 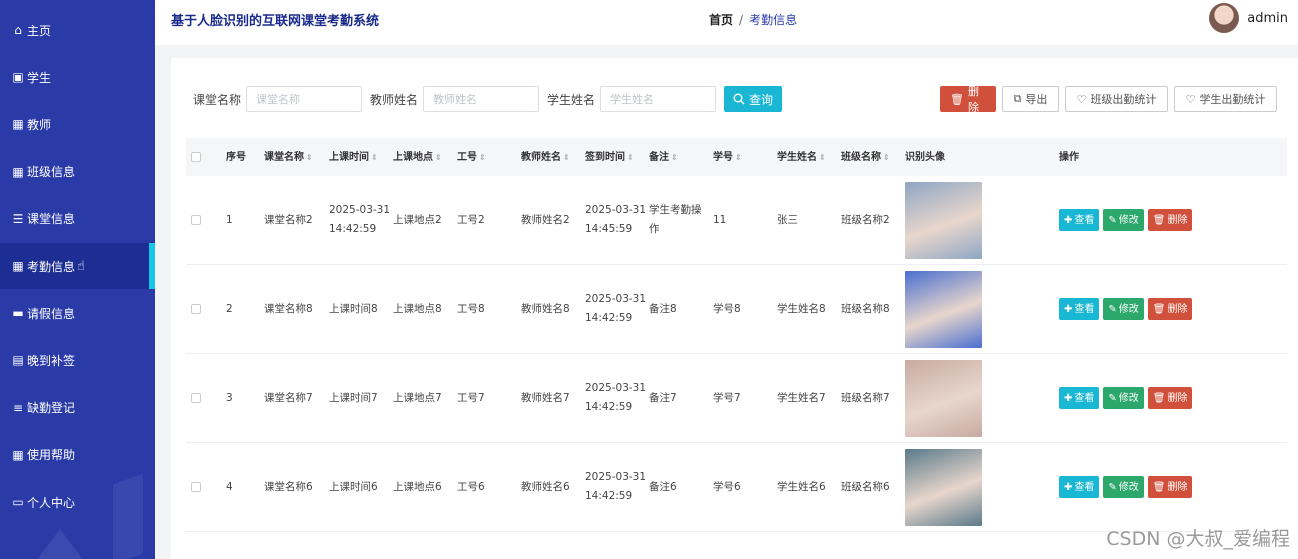 I want to click on trash-icon: 🗑, so click(x=1159, y=398).